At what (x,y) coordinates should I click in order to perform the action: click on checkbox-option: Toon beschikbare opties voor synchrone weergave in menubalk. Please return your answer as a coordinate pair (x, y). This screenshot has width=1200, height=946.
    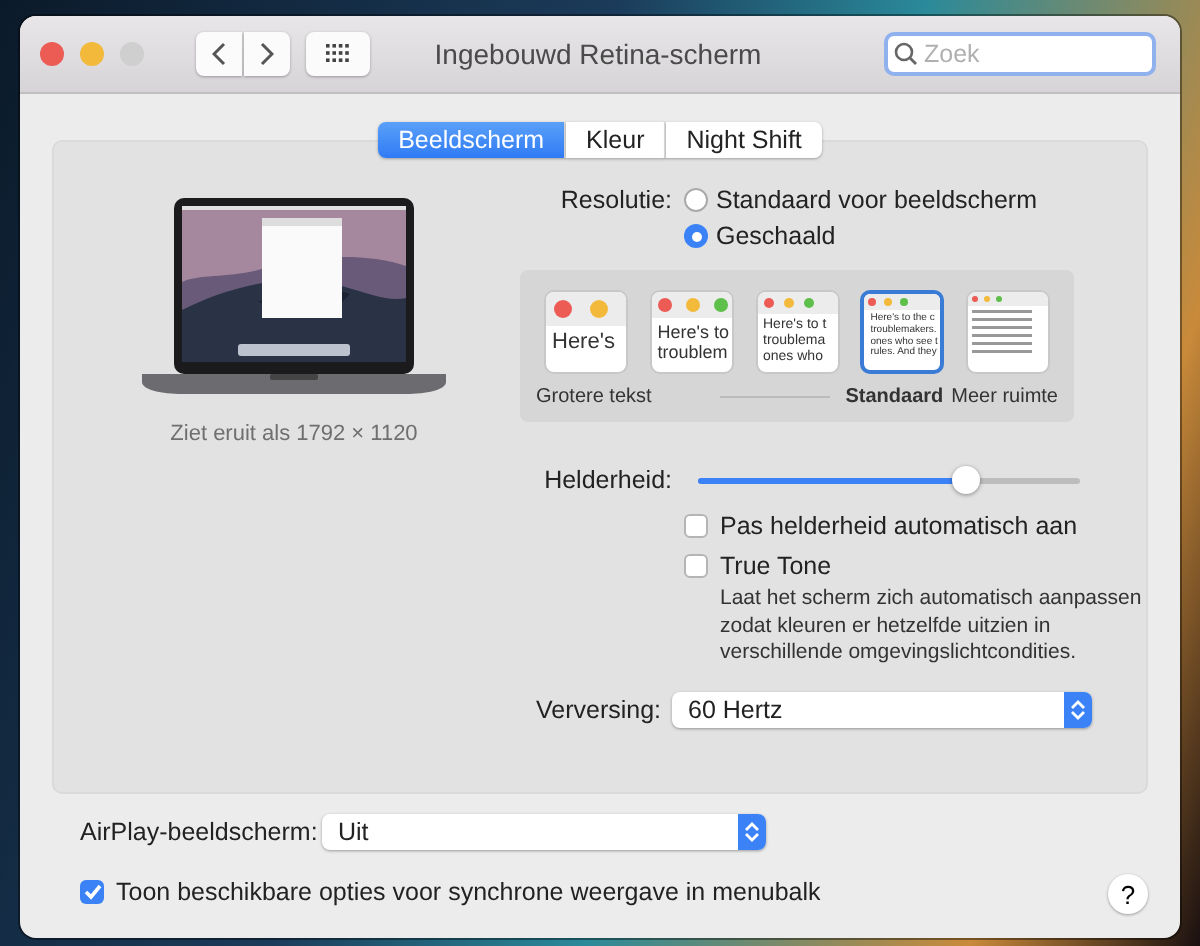
    Looking at the image, I should click on (450, 892).